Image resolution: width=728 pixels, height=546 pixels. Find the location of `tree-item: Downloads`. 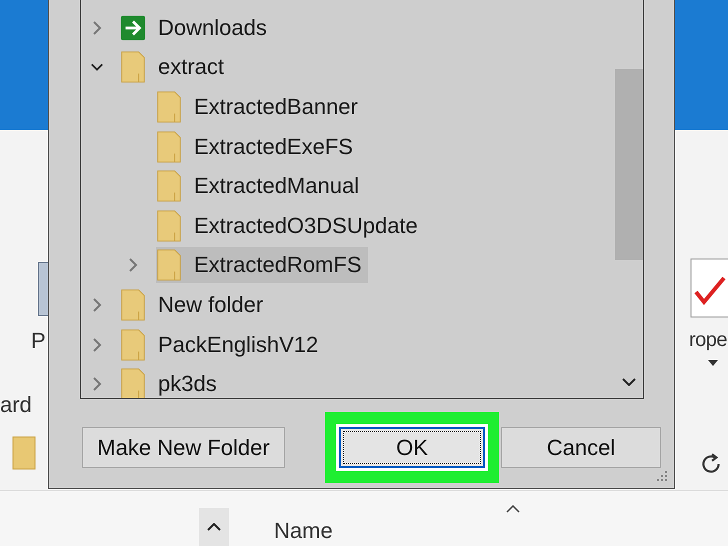

tree-item: Downloads is located at coordinates (196, 28).